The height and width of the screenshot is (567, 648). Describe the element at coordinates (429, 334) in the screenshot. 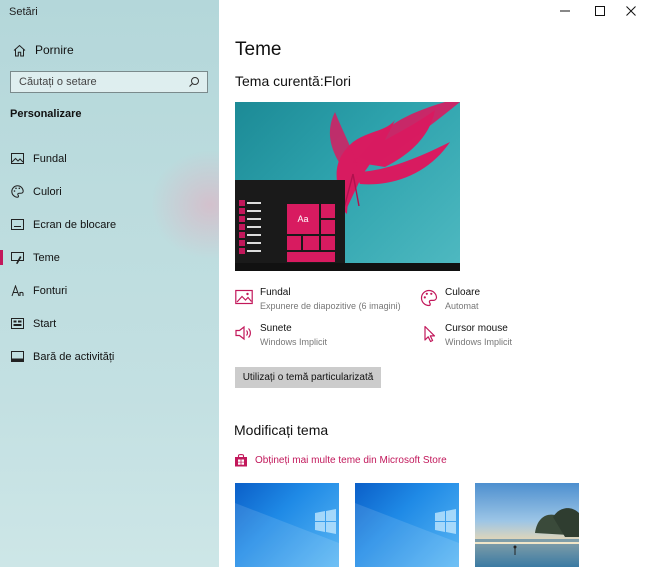

I see `cursor-icon` at that location.